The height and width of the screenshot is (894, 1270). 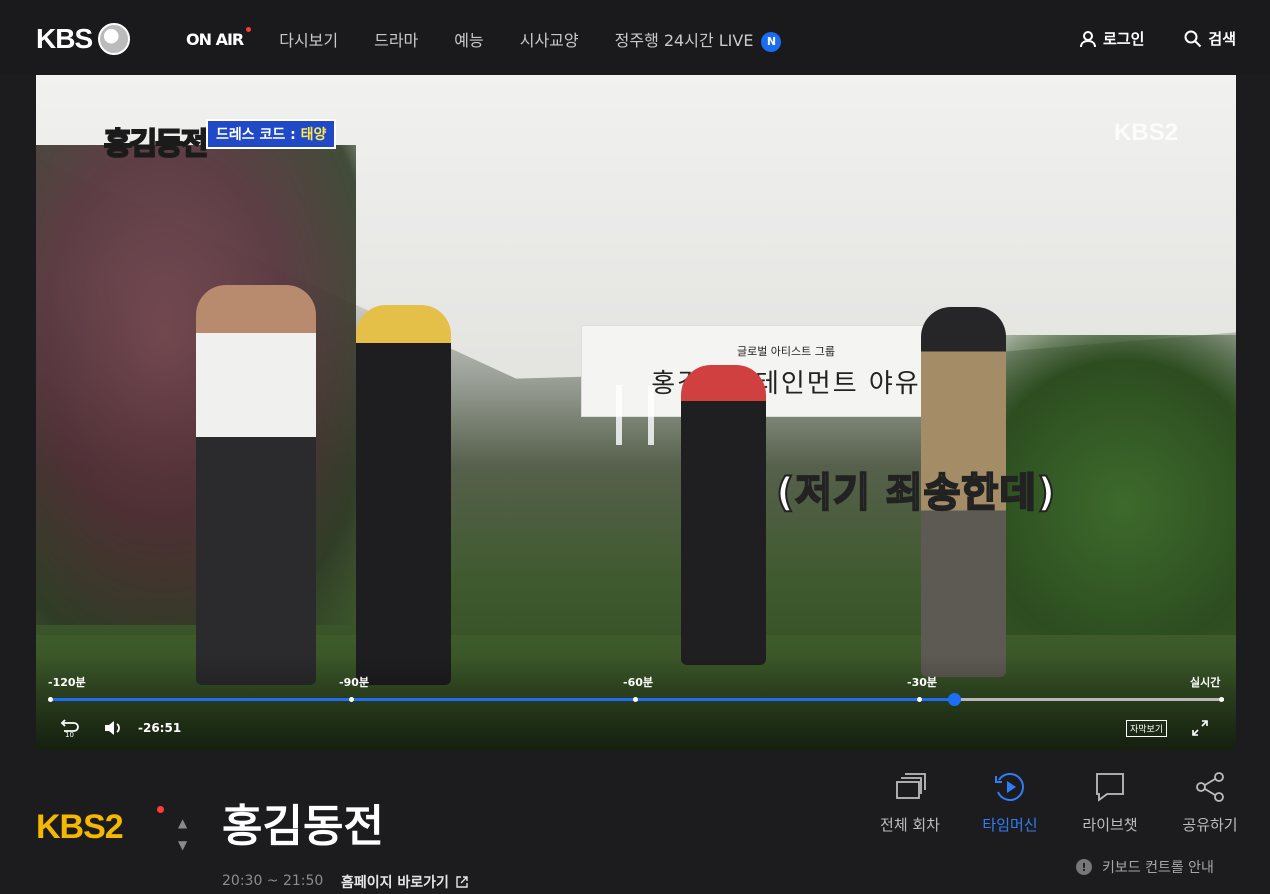 What do you see at coordinates (910, 802) in the screenshot?
I see `all-episodes-button: 전체 회차` at bounding box center [910, 802].